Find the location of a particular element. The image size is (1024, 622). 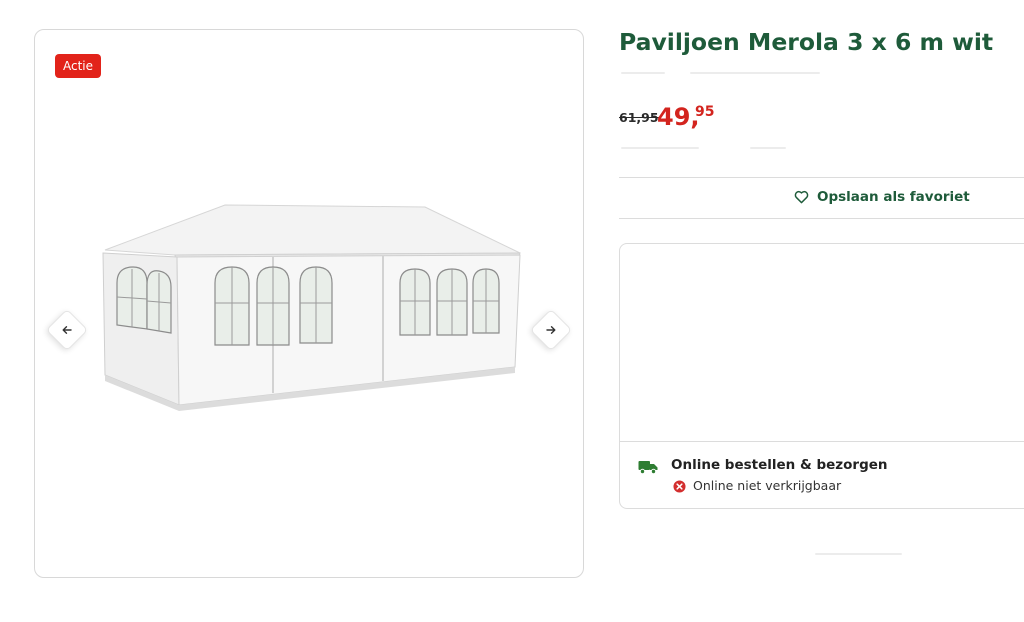

arrow-left-icon is located at coordinates (67, 330).